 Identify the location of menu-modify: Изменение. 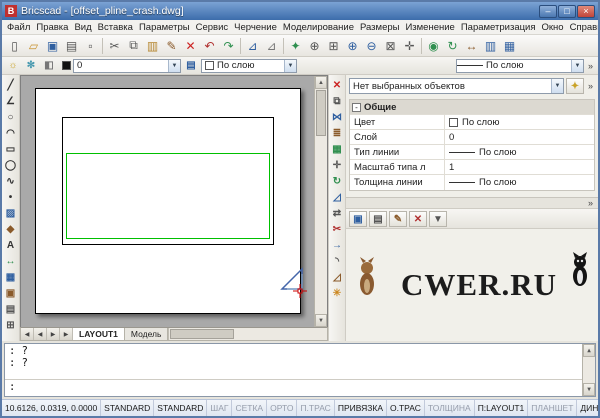
(429, 27).